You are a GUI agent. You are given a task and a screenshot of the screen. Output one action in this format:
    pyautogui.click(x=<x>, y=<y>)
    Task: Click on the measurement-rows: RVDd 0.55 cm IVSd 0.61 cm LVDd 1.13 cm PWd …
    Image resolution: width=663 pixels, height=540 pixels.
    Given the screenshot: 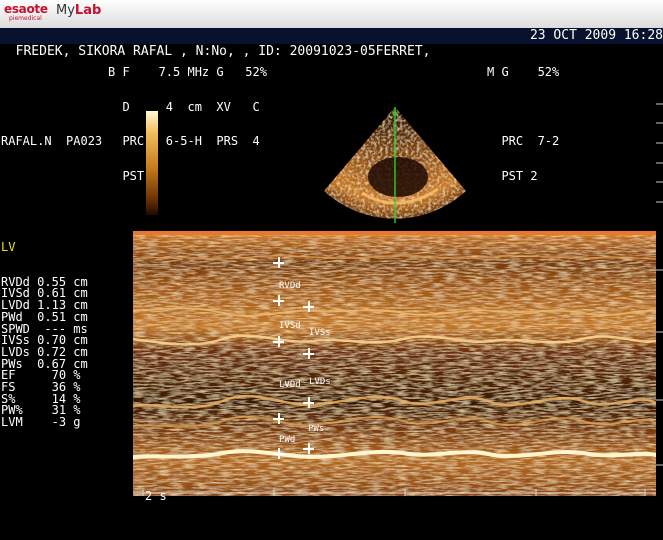 What is the action you would take?
    pyautogui.click(x=51, y=353)
    